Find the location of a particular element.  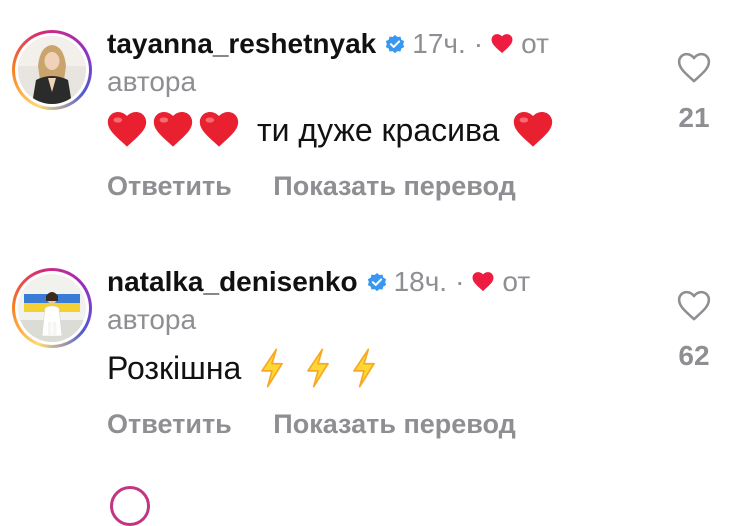

comment-time: 18ч. is located at coordinates (420, 281).